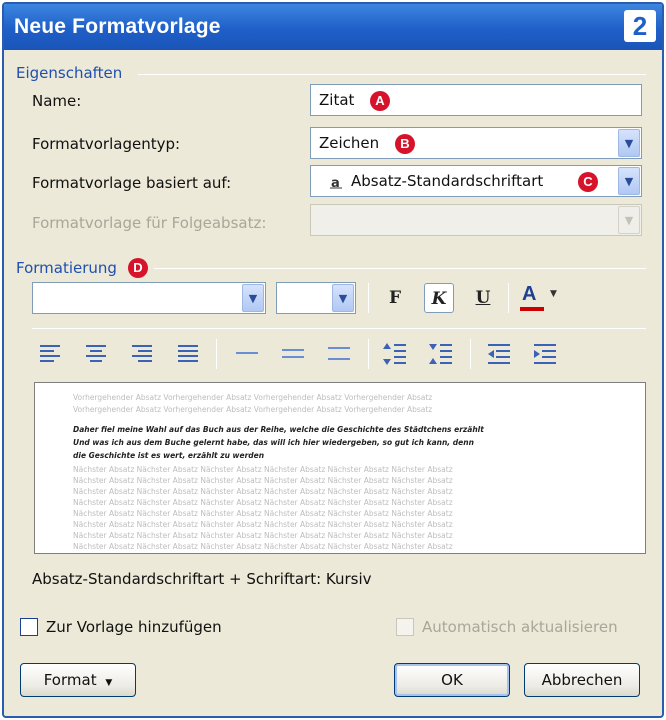  What do you see at coordinates (588, 182) in the screenshot?
I see `marker-c: C` at bounding box center [588, 182].